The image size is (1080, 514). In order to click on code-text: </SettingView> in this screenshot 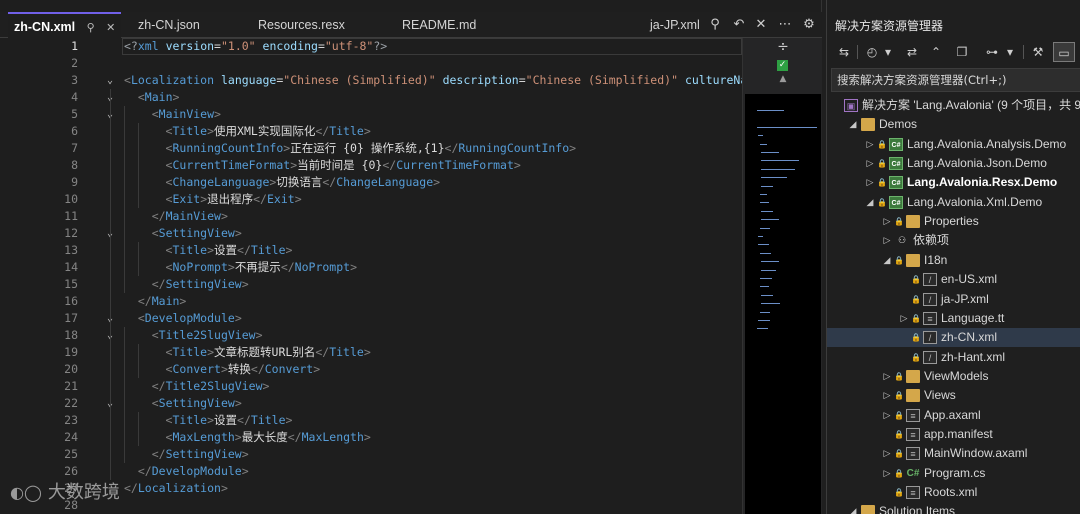, I will do `click(200, 284)`.